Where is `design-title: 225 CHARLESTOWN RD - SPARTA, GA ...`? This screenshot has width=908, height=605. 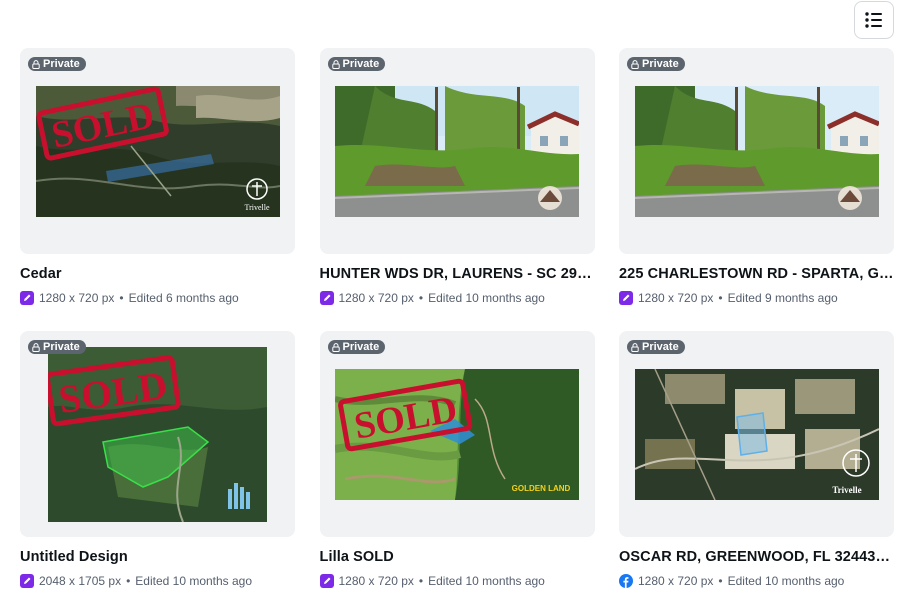
design-title: 225 CHARLESTOWN RD - SPARTA, GA ... is located at coordinates (756, 274).